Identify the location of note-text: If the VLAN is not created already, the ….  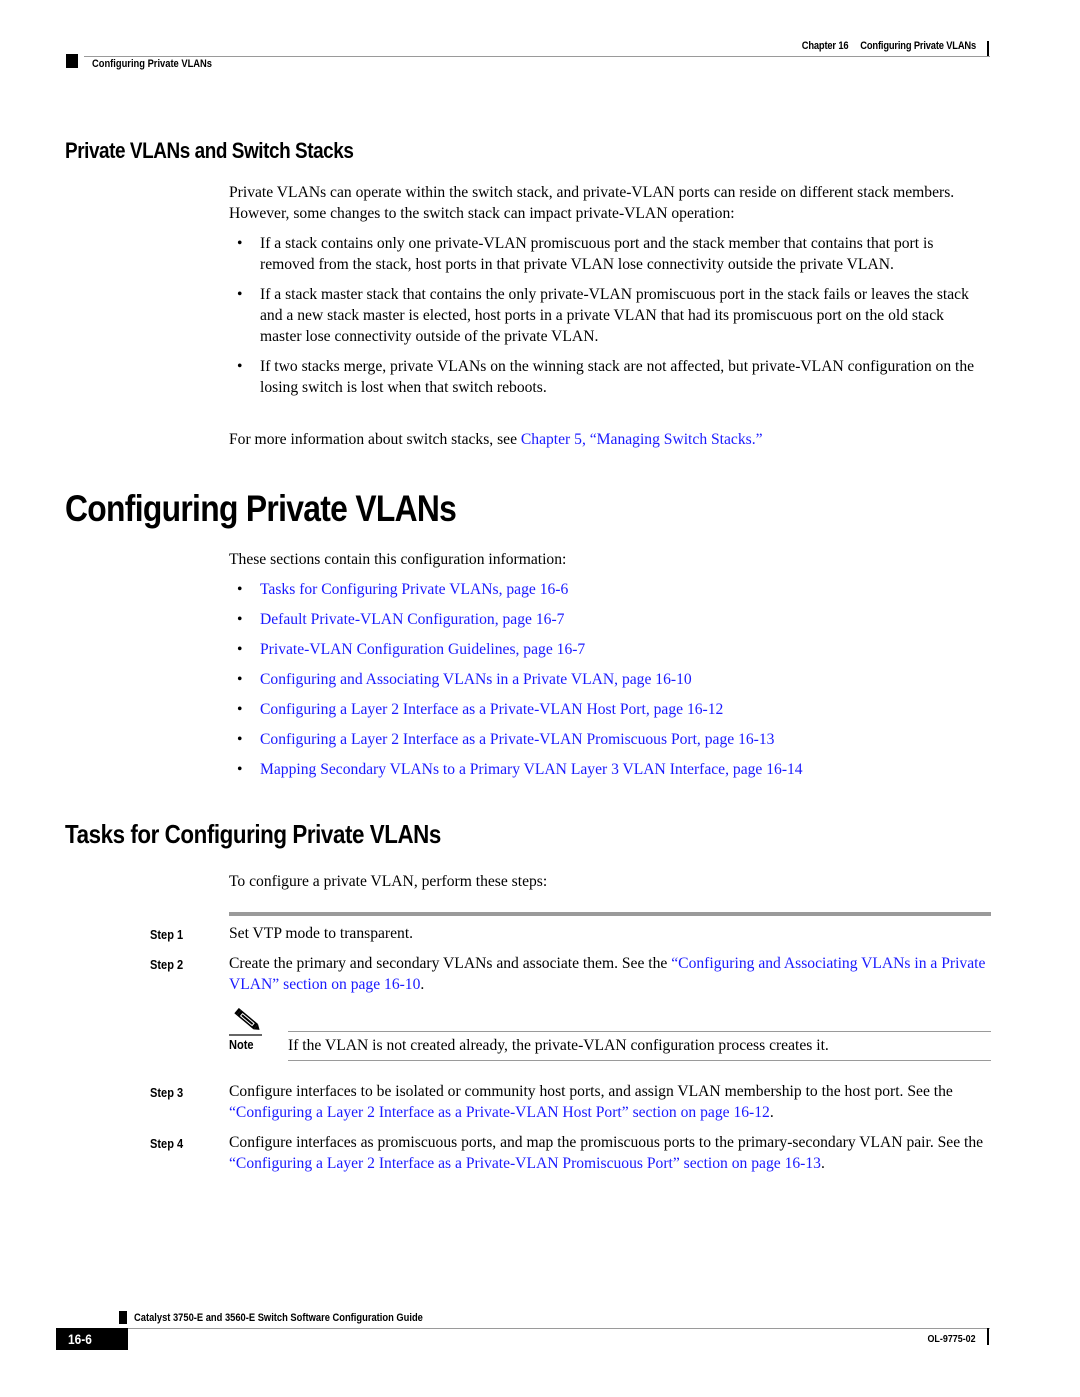
(558, 1045).